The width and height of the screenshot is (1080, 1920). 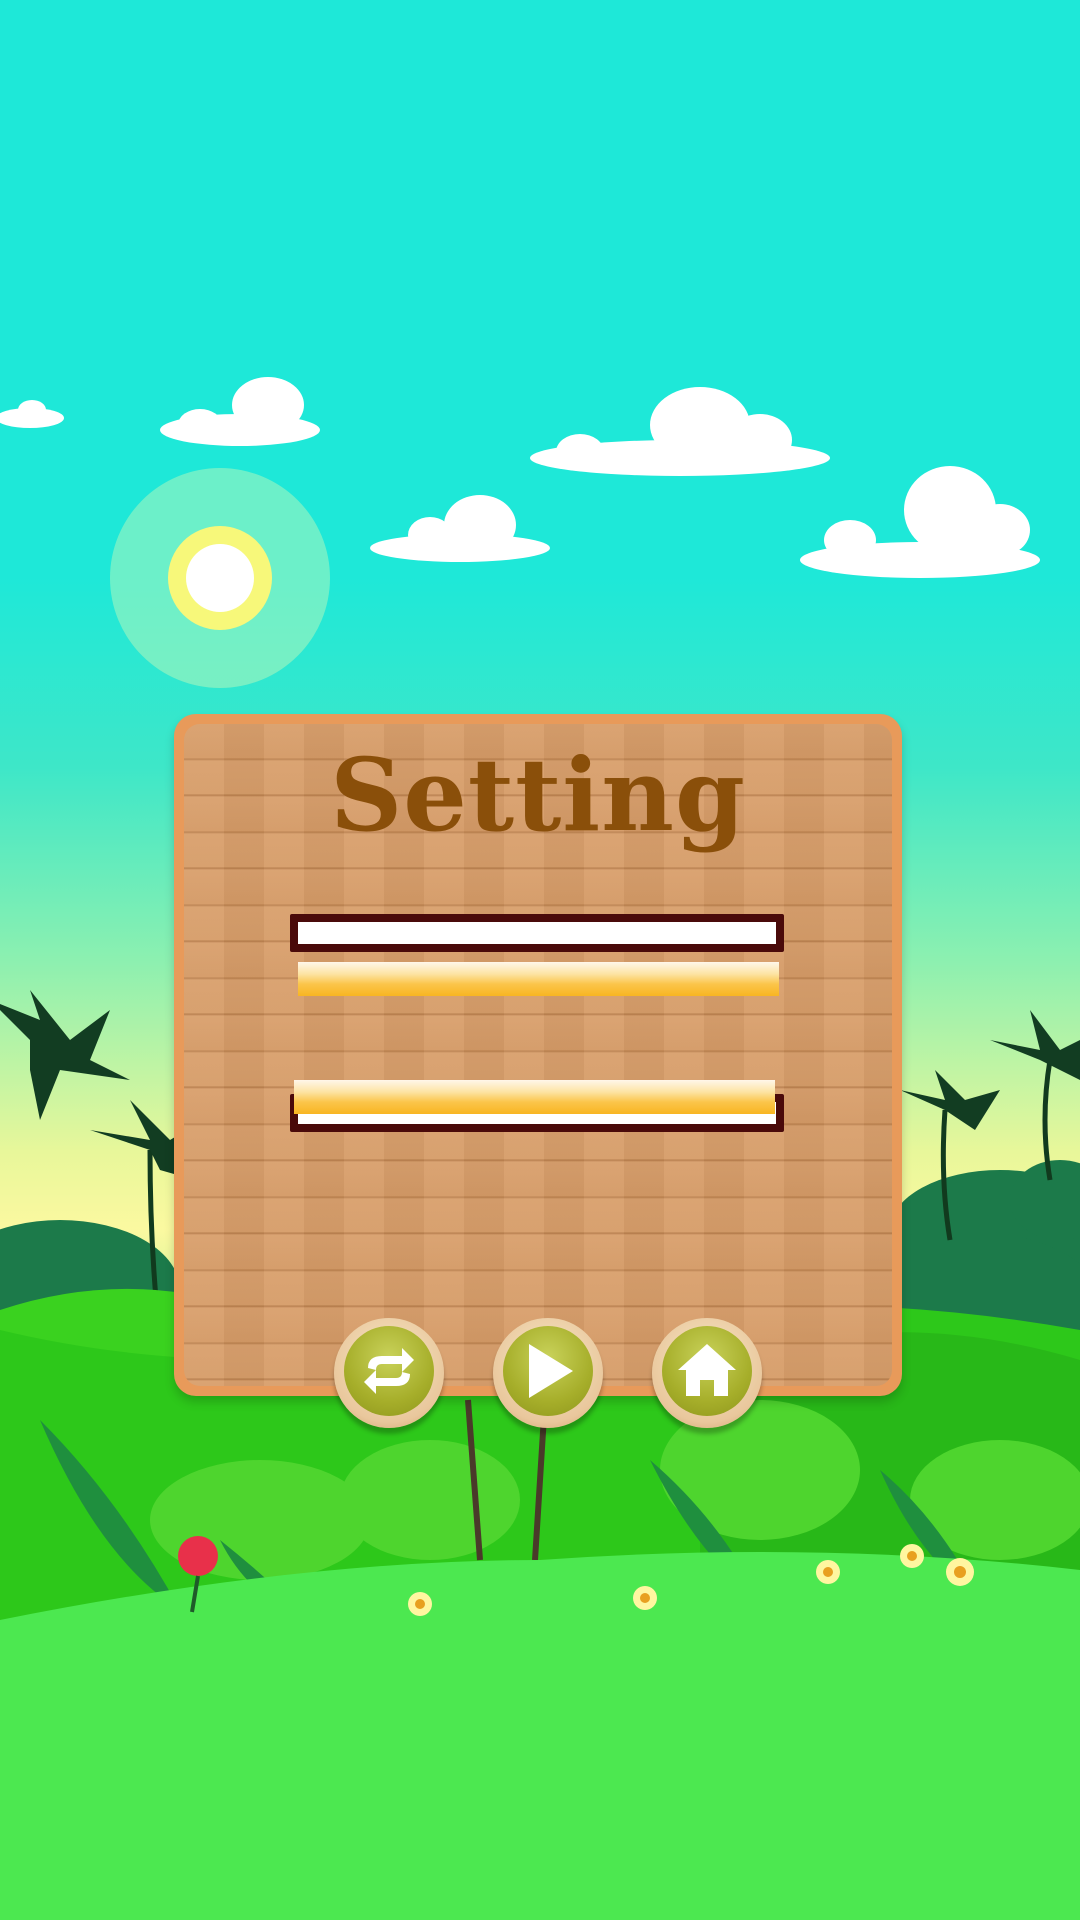 I want to click on home-button, so click(x=707, y=1373).